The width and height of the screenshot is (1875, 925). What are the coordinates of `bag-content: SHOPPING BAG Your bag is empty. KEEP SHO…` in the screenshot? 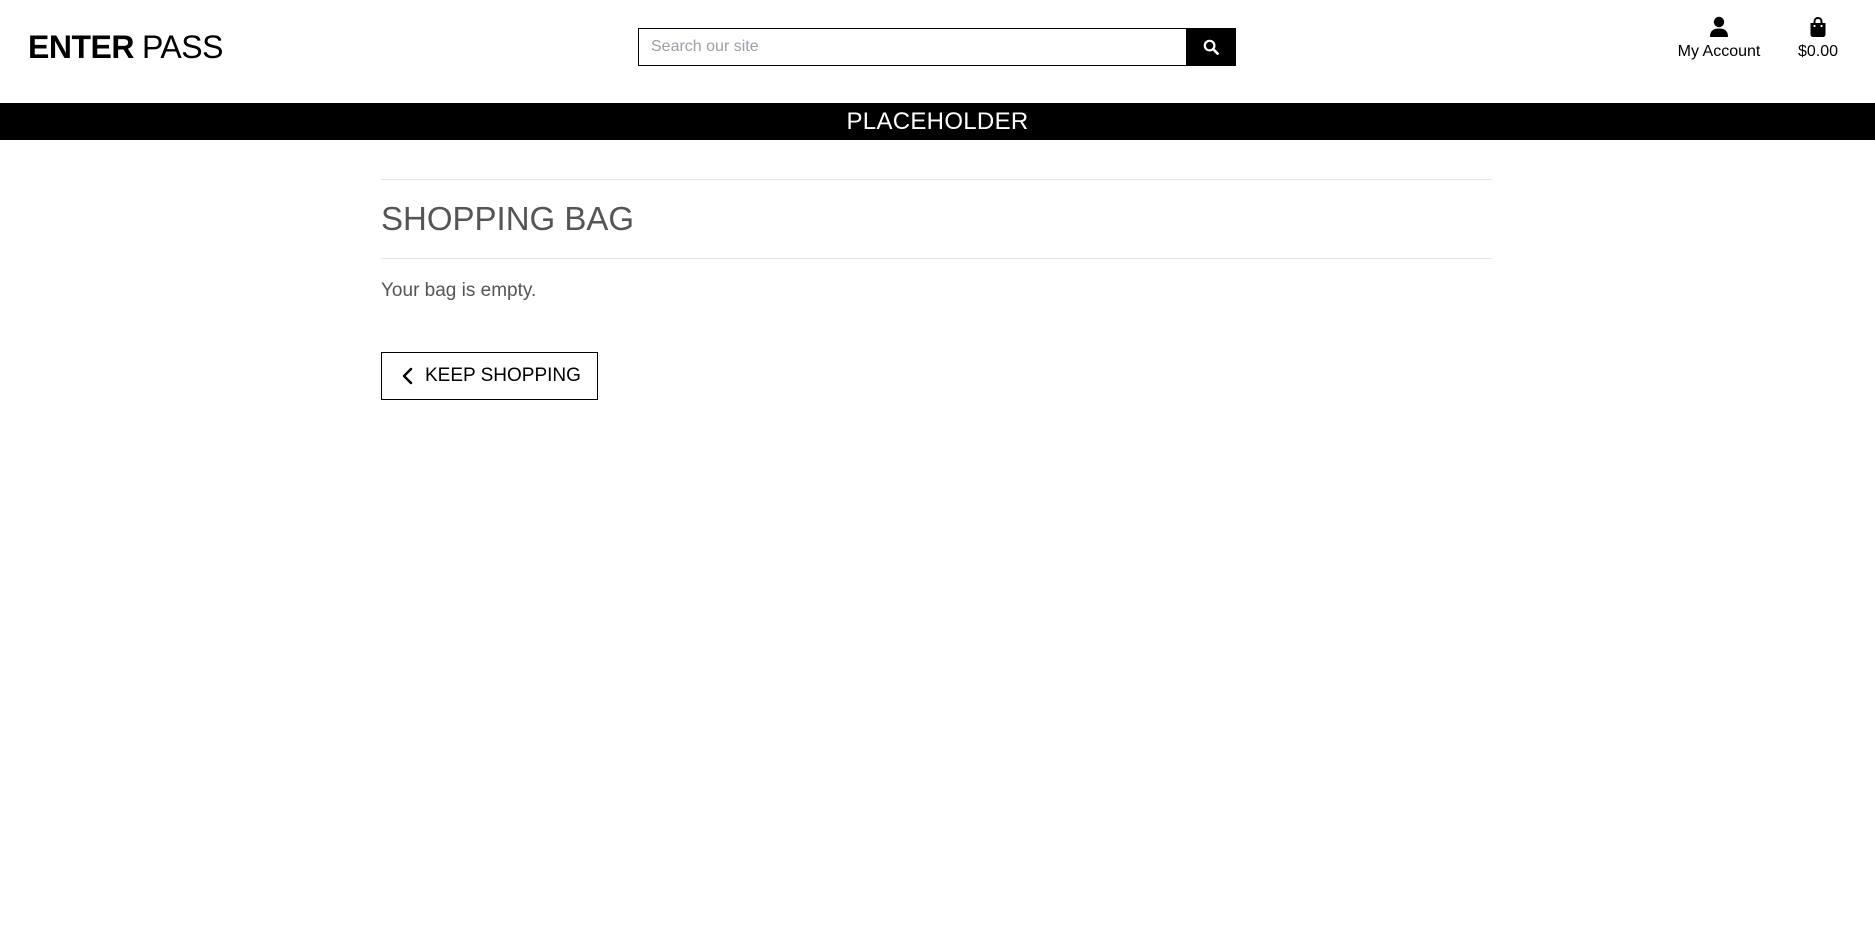 It's located at (936, 289).